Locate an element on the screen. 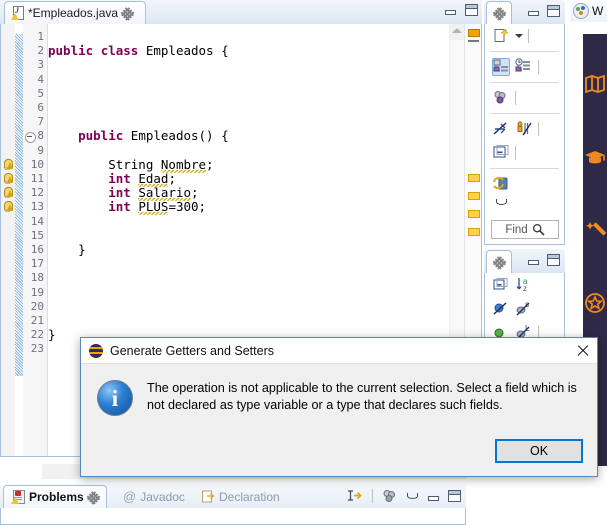 Image resolution: width=607 pixels, height=525 pixels. line-number: 10 is located at coordinates (37, 164).